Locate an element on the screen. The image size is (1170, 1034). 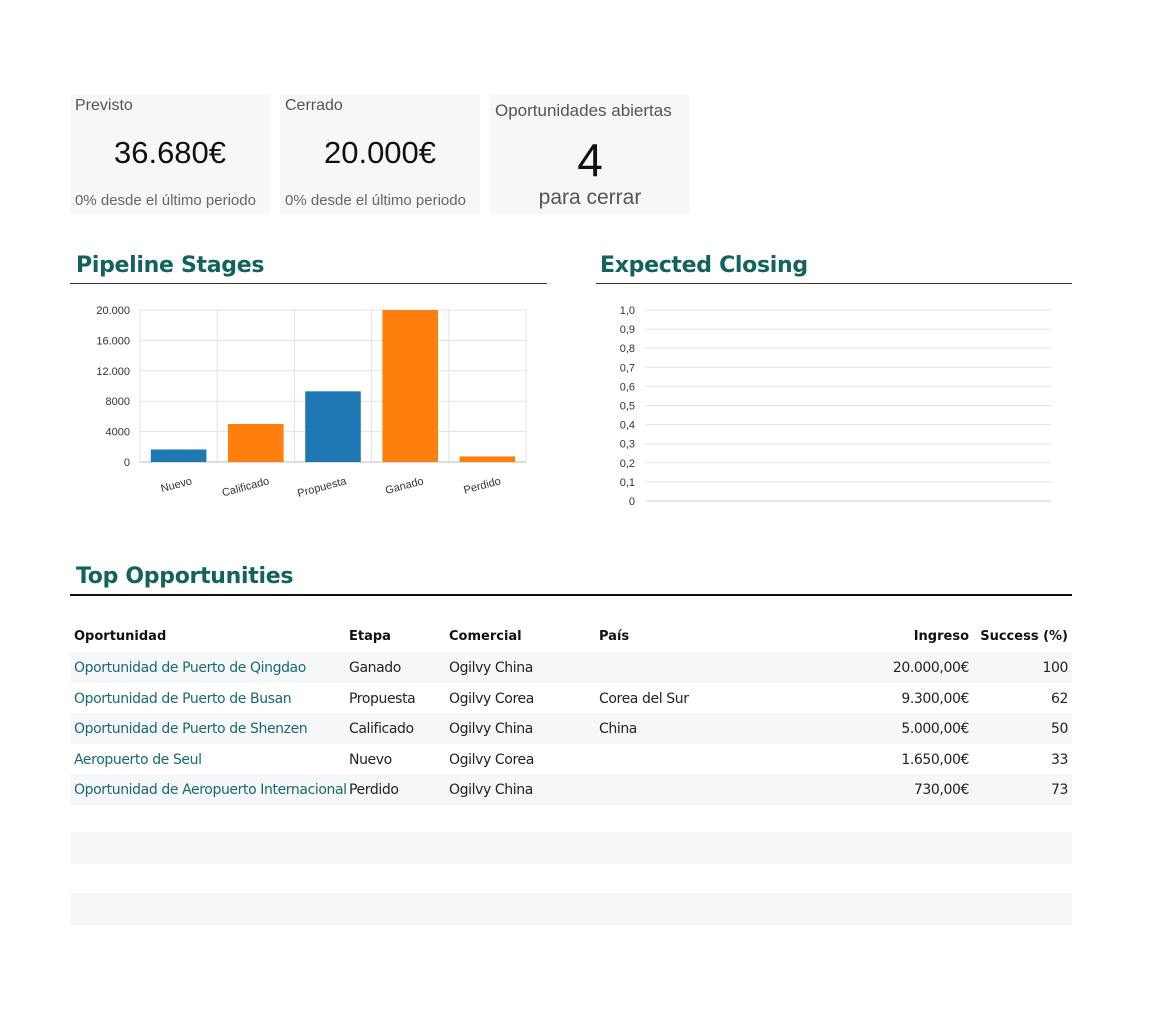
top-opportunities-title: Top Opportunities is located at coordinates (185, 576).